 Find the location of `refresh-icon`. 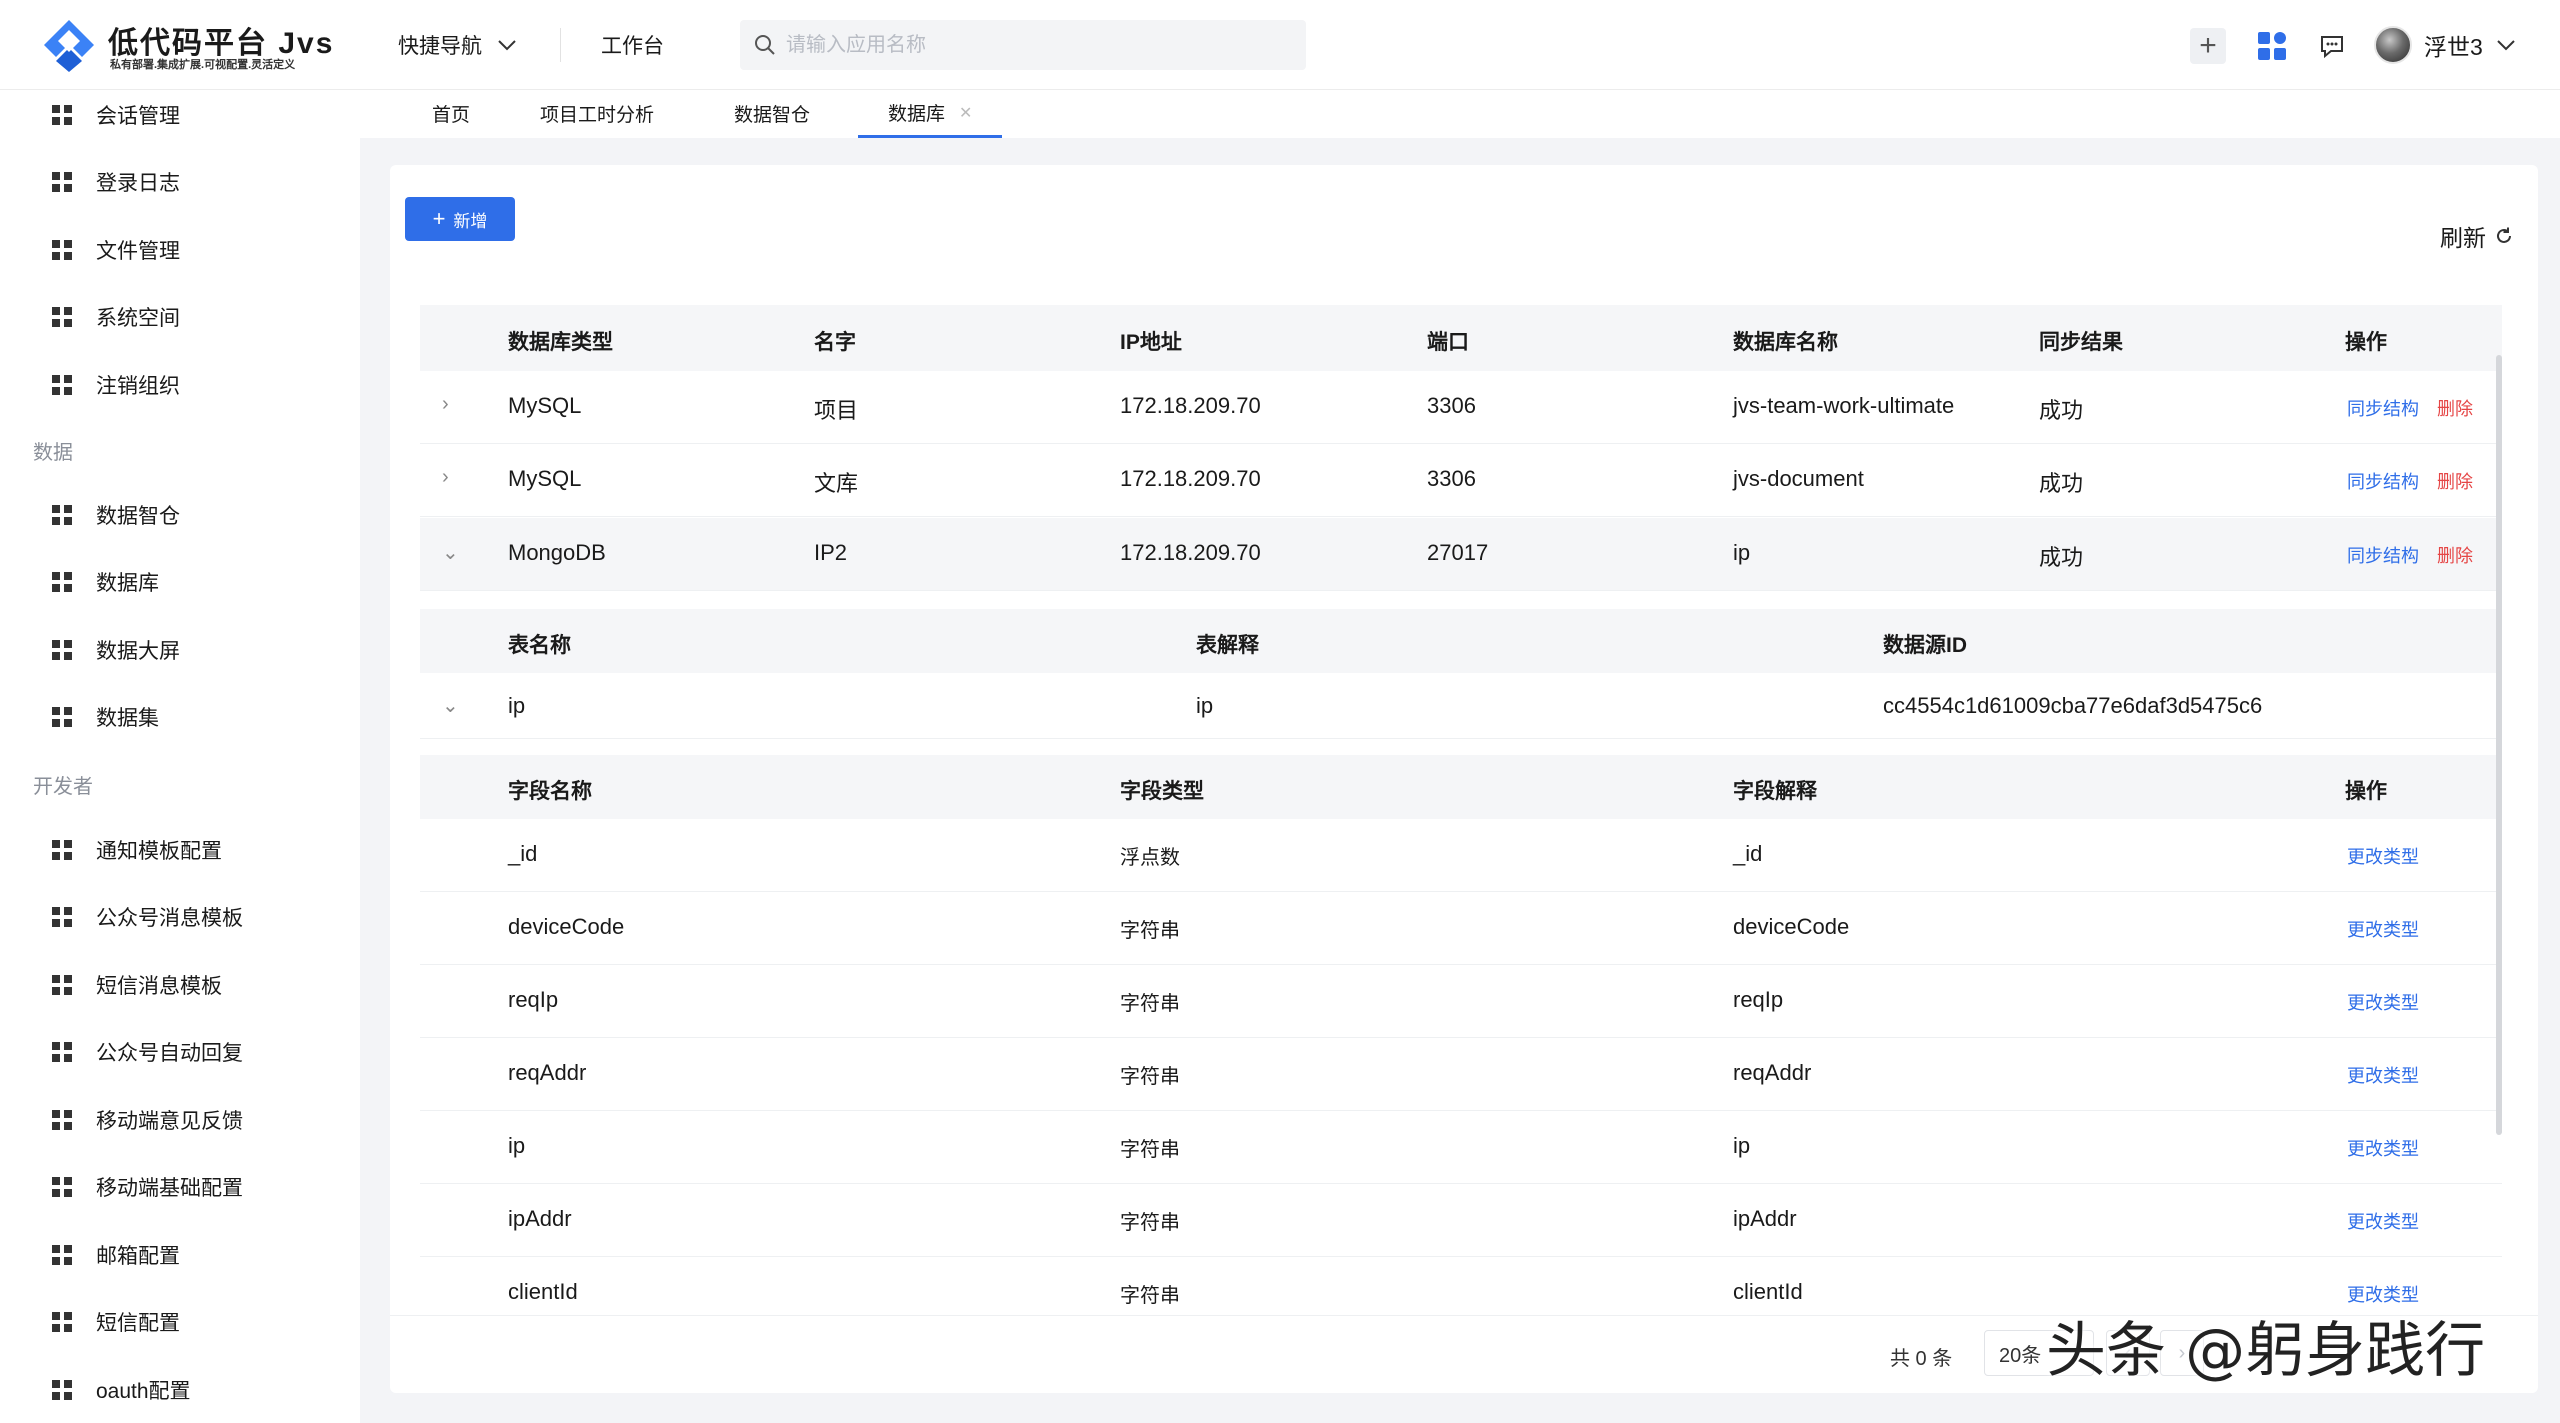

refresh-icon is located at coordinates (2504, 235).